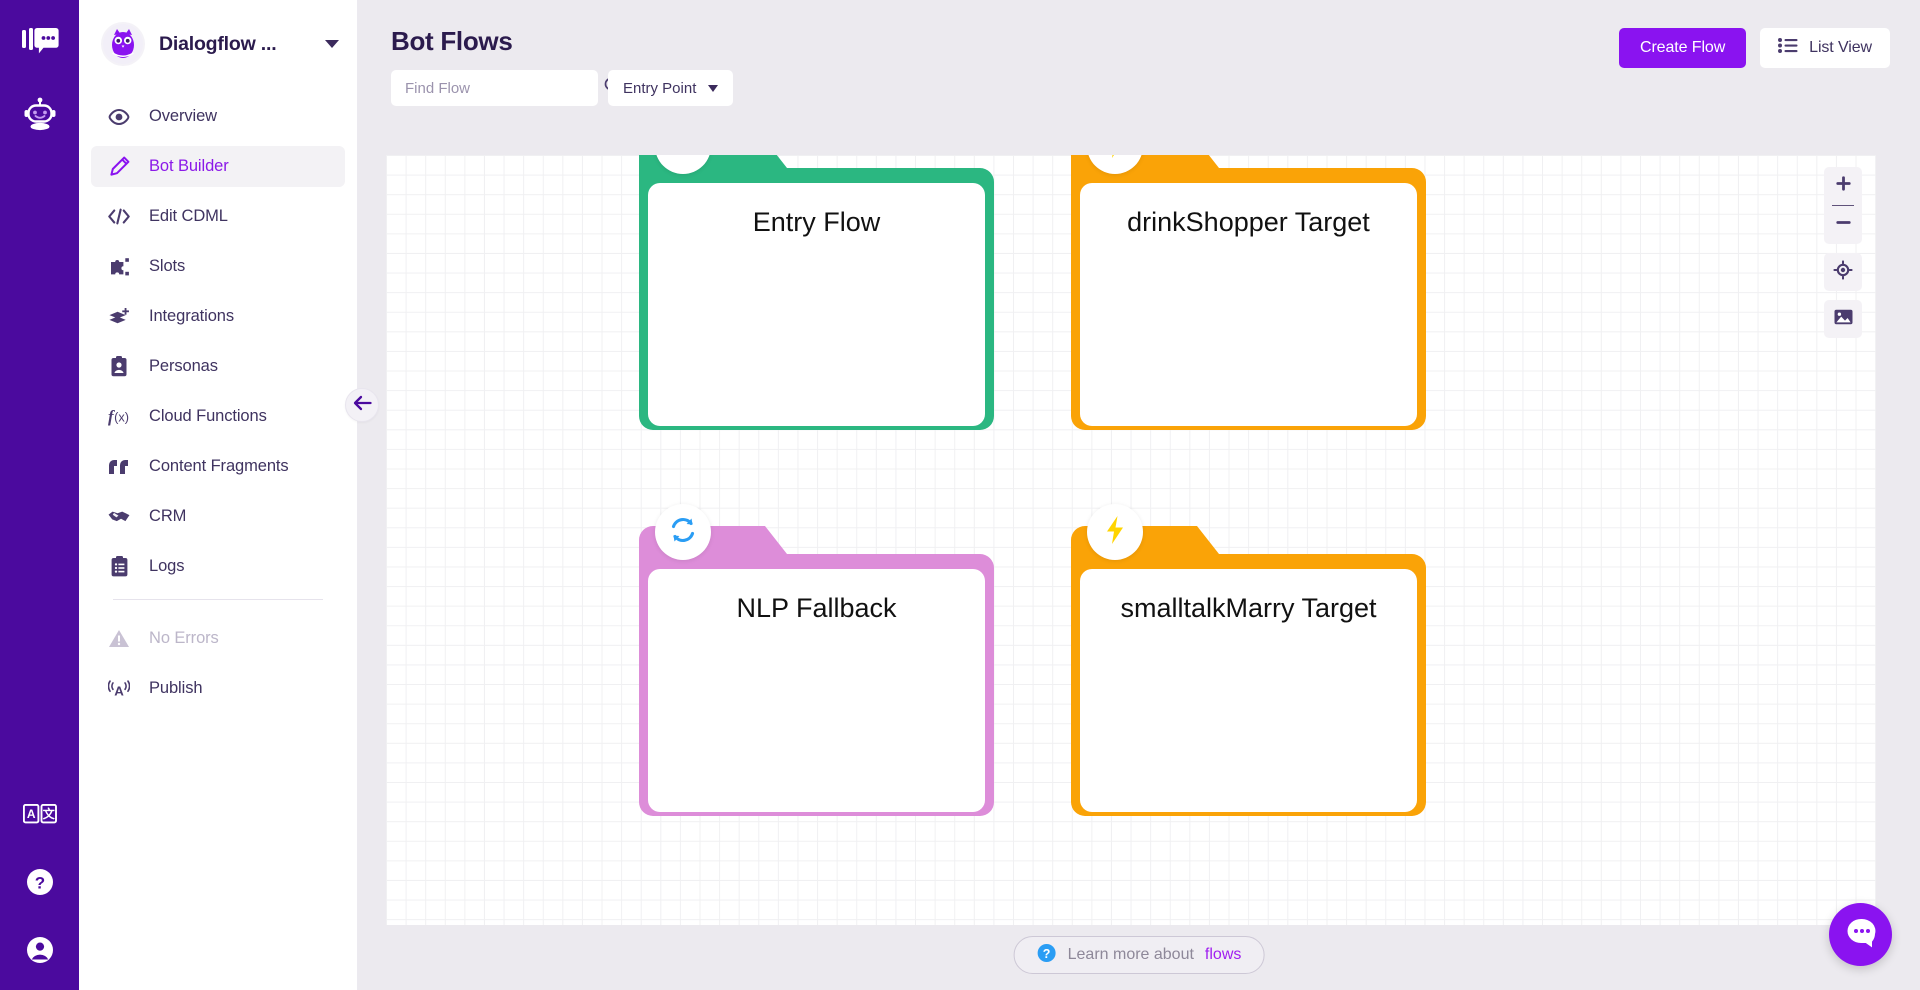 Image resolution: width=1920 pixels, height=990 pixels. I want to click on flow-card-entry-flow: Entry Flow, so click(816, 295).